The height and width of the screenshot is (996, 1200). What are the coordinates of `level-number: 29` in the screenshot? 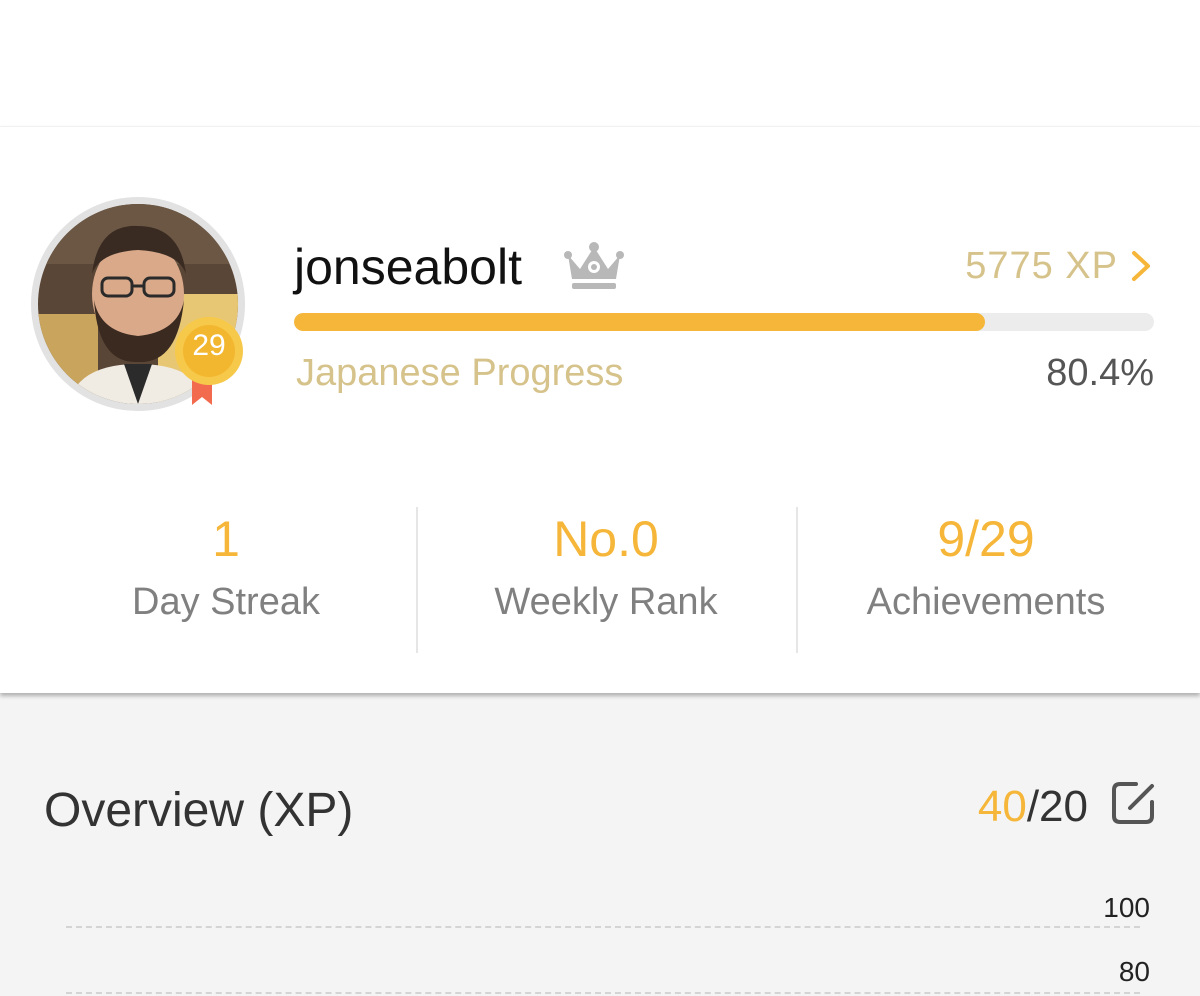 It's located at (209, 345).